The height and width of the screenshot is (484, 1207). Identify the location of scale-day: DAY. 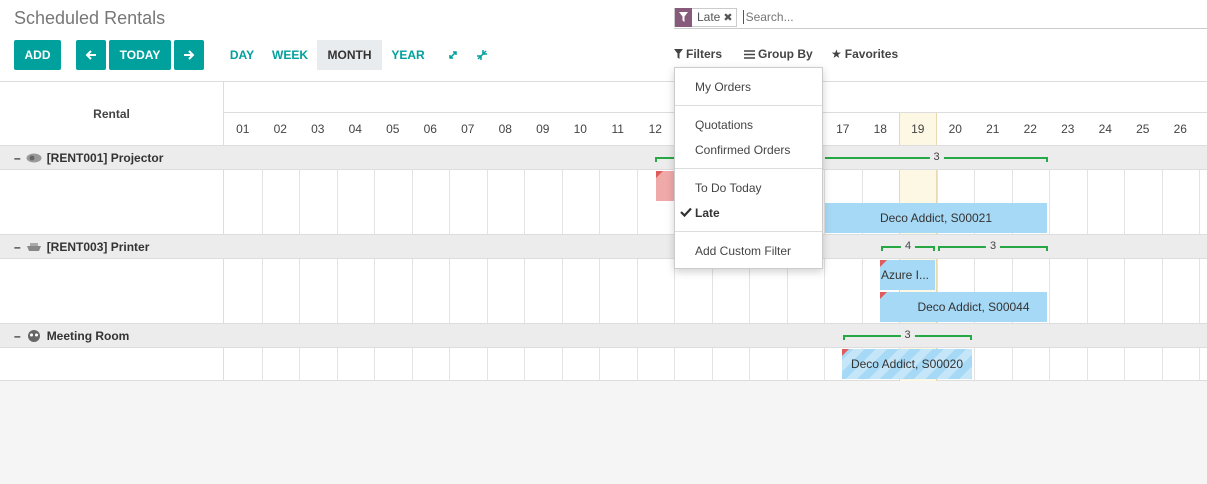
(242, 55).